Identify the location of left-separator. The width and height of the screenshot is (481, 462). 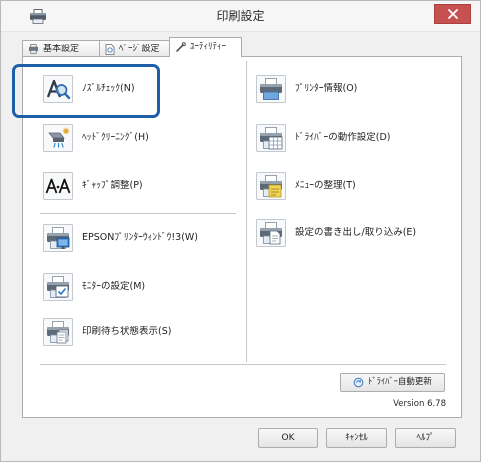
(138, 214).